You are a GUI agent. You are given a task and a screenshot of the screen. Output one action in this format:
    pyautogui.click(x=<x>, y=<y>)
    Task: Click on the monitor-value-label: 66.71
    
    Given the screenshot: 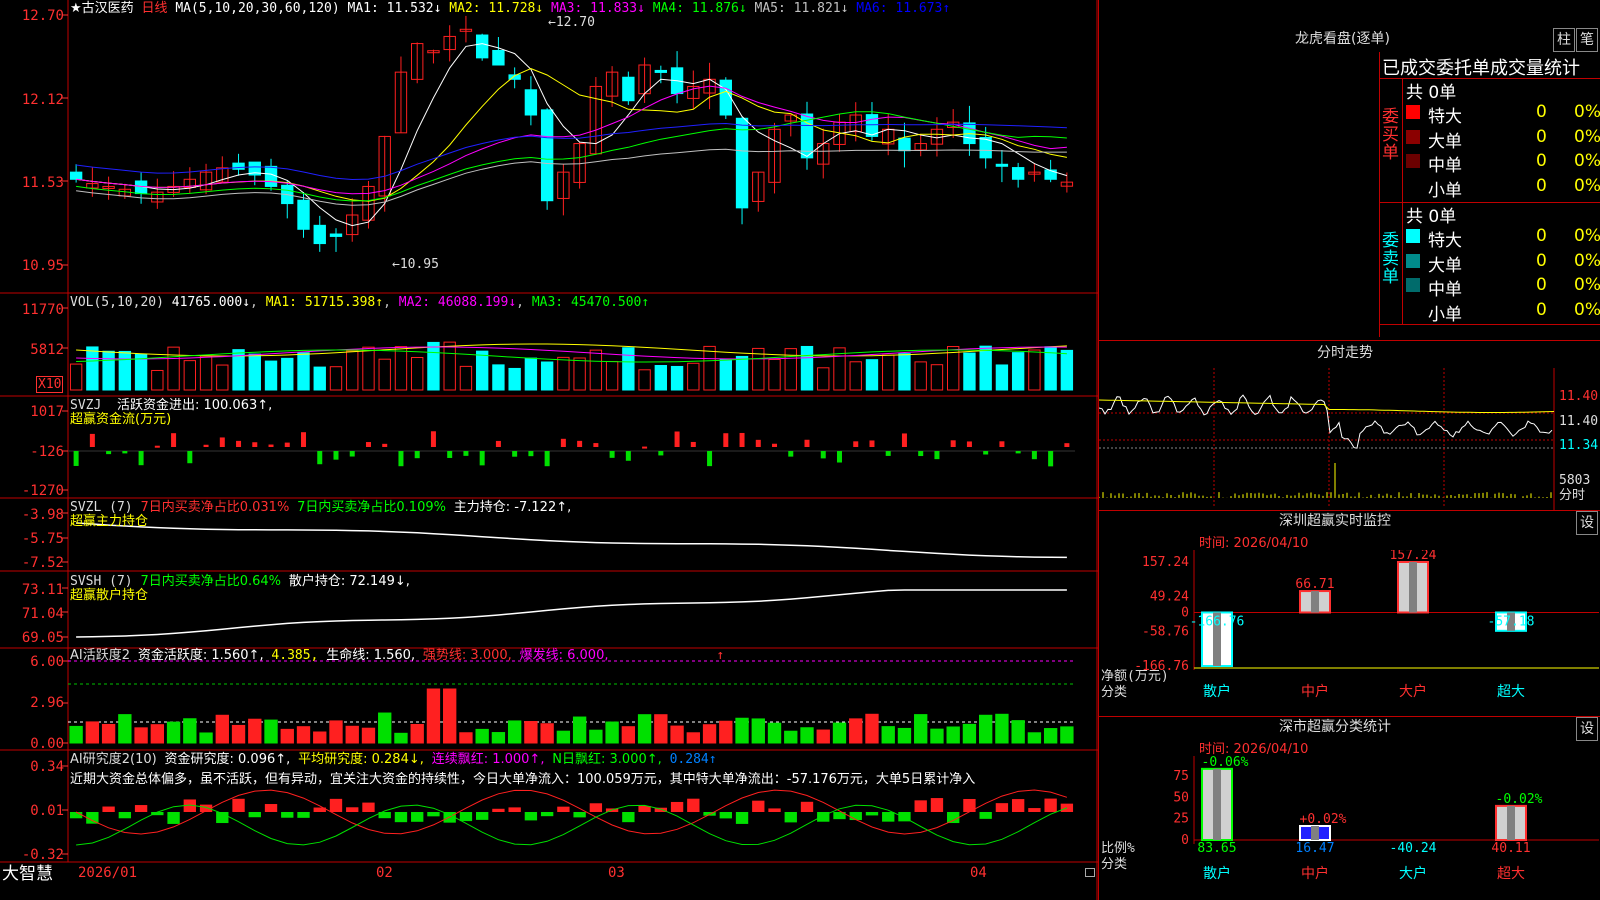 What is the action you would take?
    pyautogui.click(x=1314, y=584)
    